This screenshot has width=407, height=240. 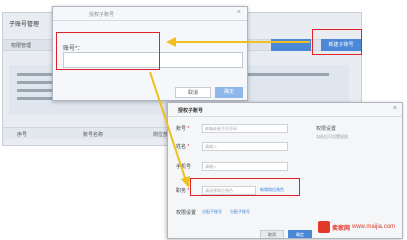 What do you see at coordinates (171, 42) in the screenshot?
I see `arrow-head-left` at bounding box center [171, 42].